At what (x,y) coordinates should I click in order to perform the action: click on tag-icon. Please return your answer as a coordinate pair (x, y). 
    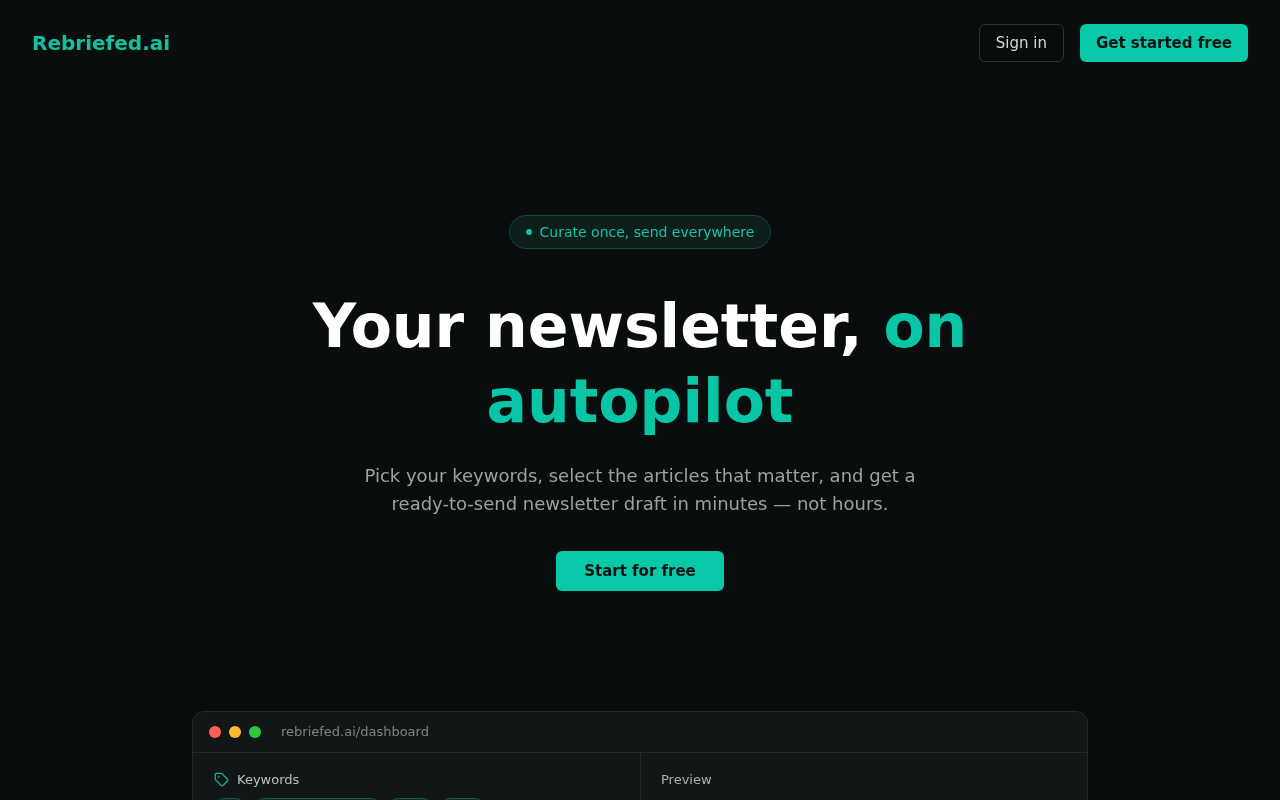
    Looking at the image, I should click on (221, 780).